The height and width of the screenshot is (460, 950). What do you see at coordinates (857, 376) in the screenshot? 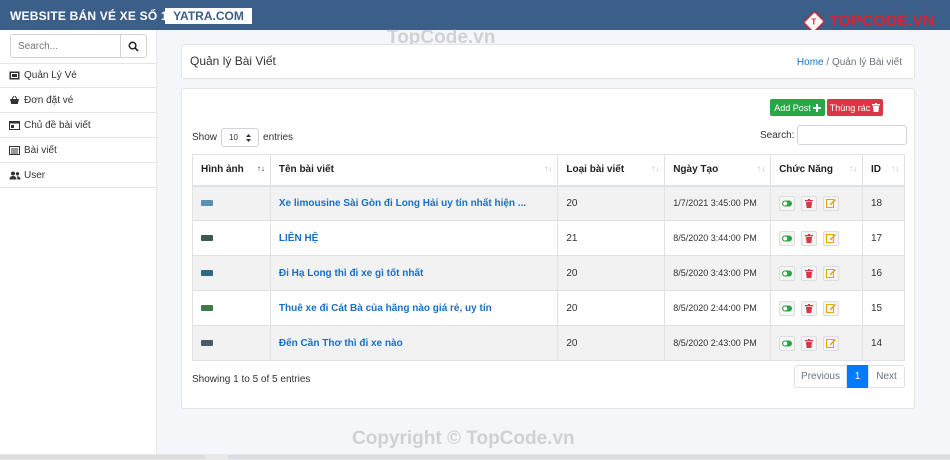
I see `pagination-page-1: 1` at bounding box center [857, 376].